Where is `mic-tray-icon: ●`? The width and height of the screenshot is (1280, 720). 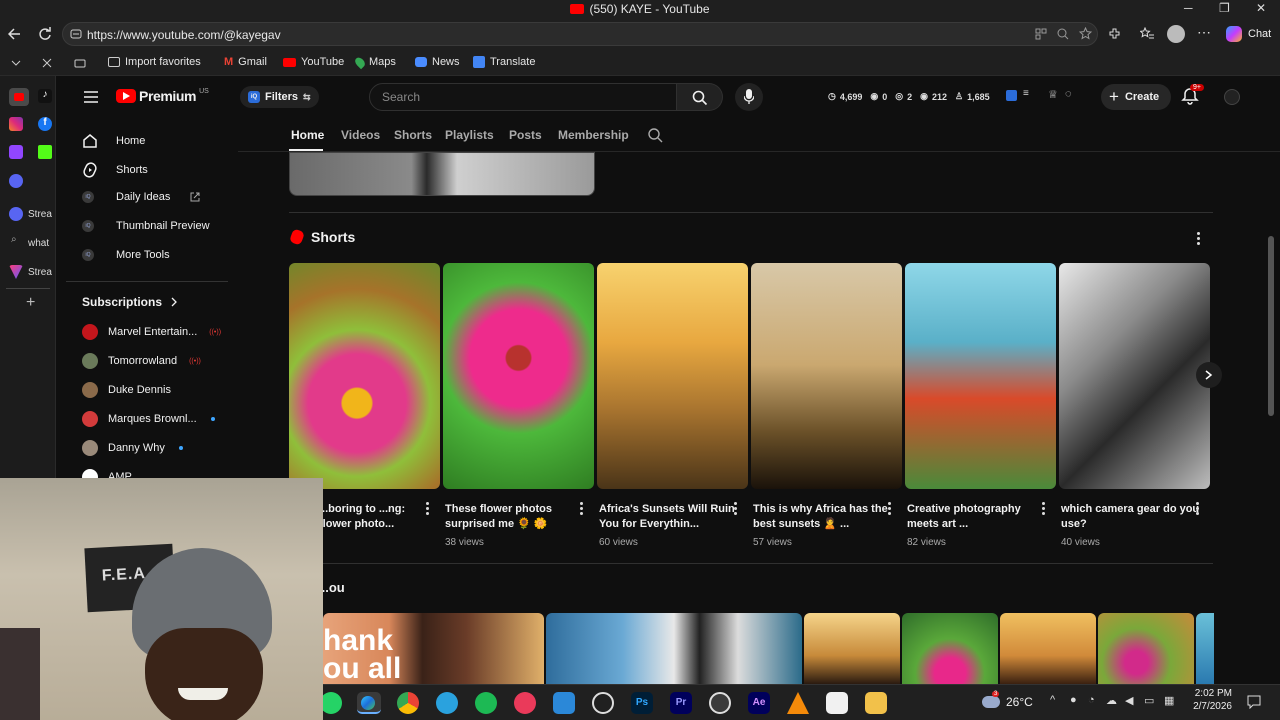
mic-tray-icon: ● is located at coordinates (1073, 700).